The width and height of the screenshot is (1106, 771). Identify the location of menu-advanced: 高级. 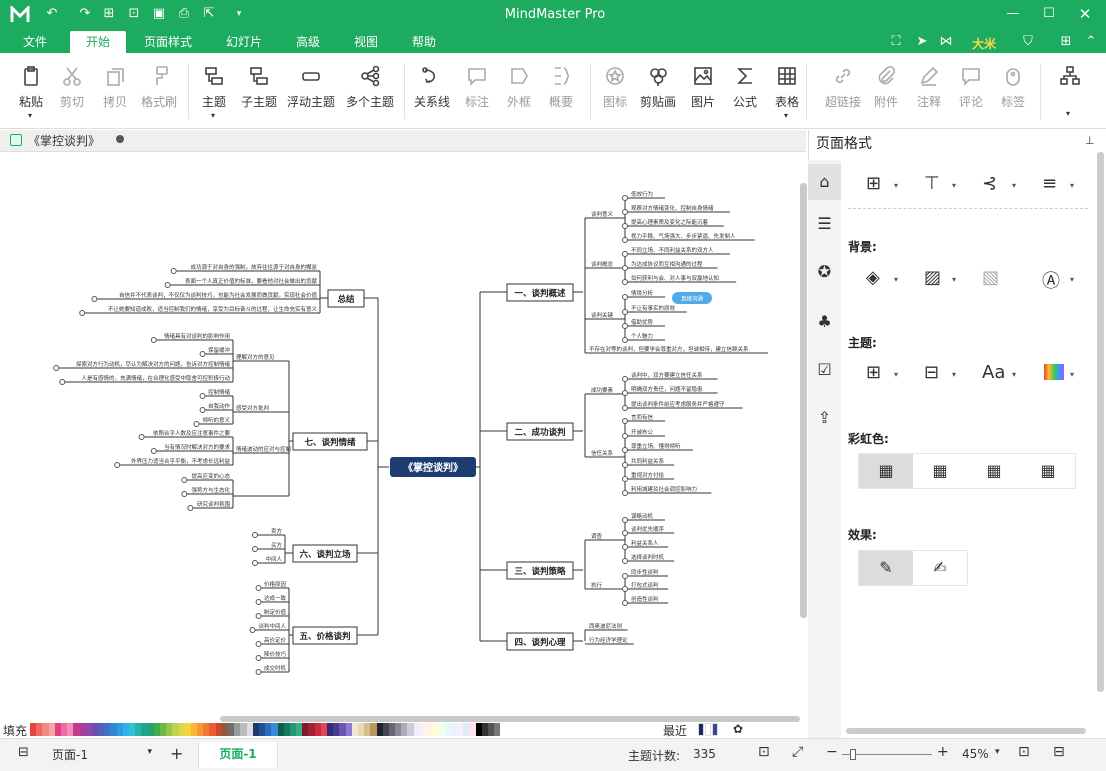
(308, 42).